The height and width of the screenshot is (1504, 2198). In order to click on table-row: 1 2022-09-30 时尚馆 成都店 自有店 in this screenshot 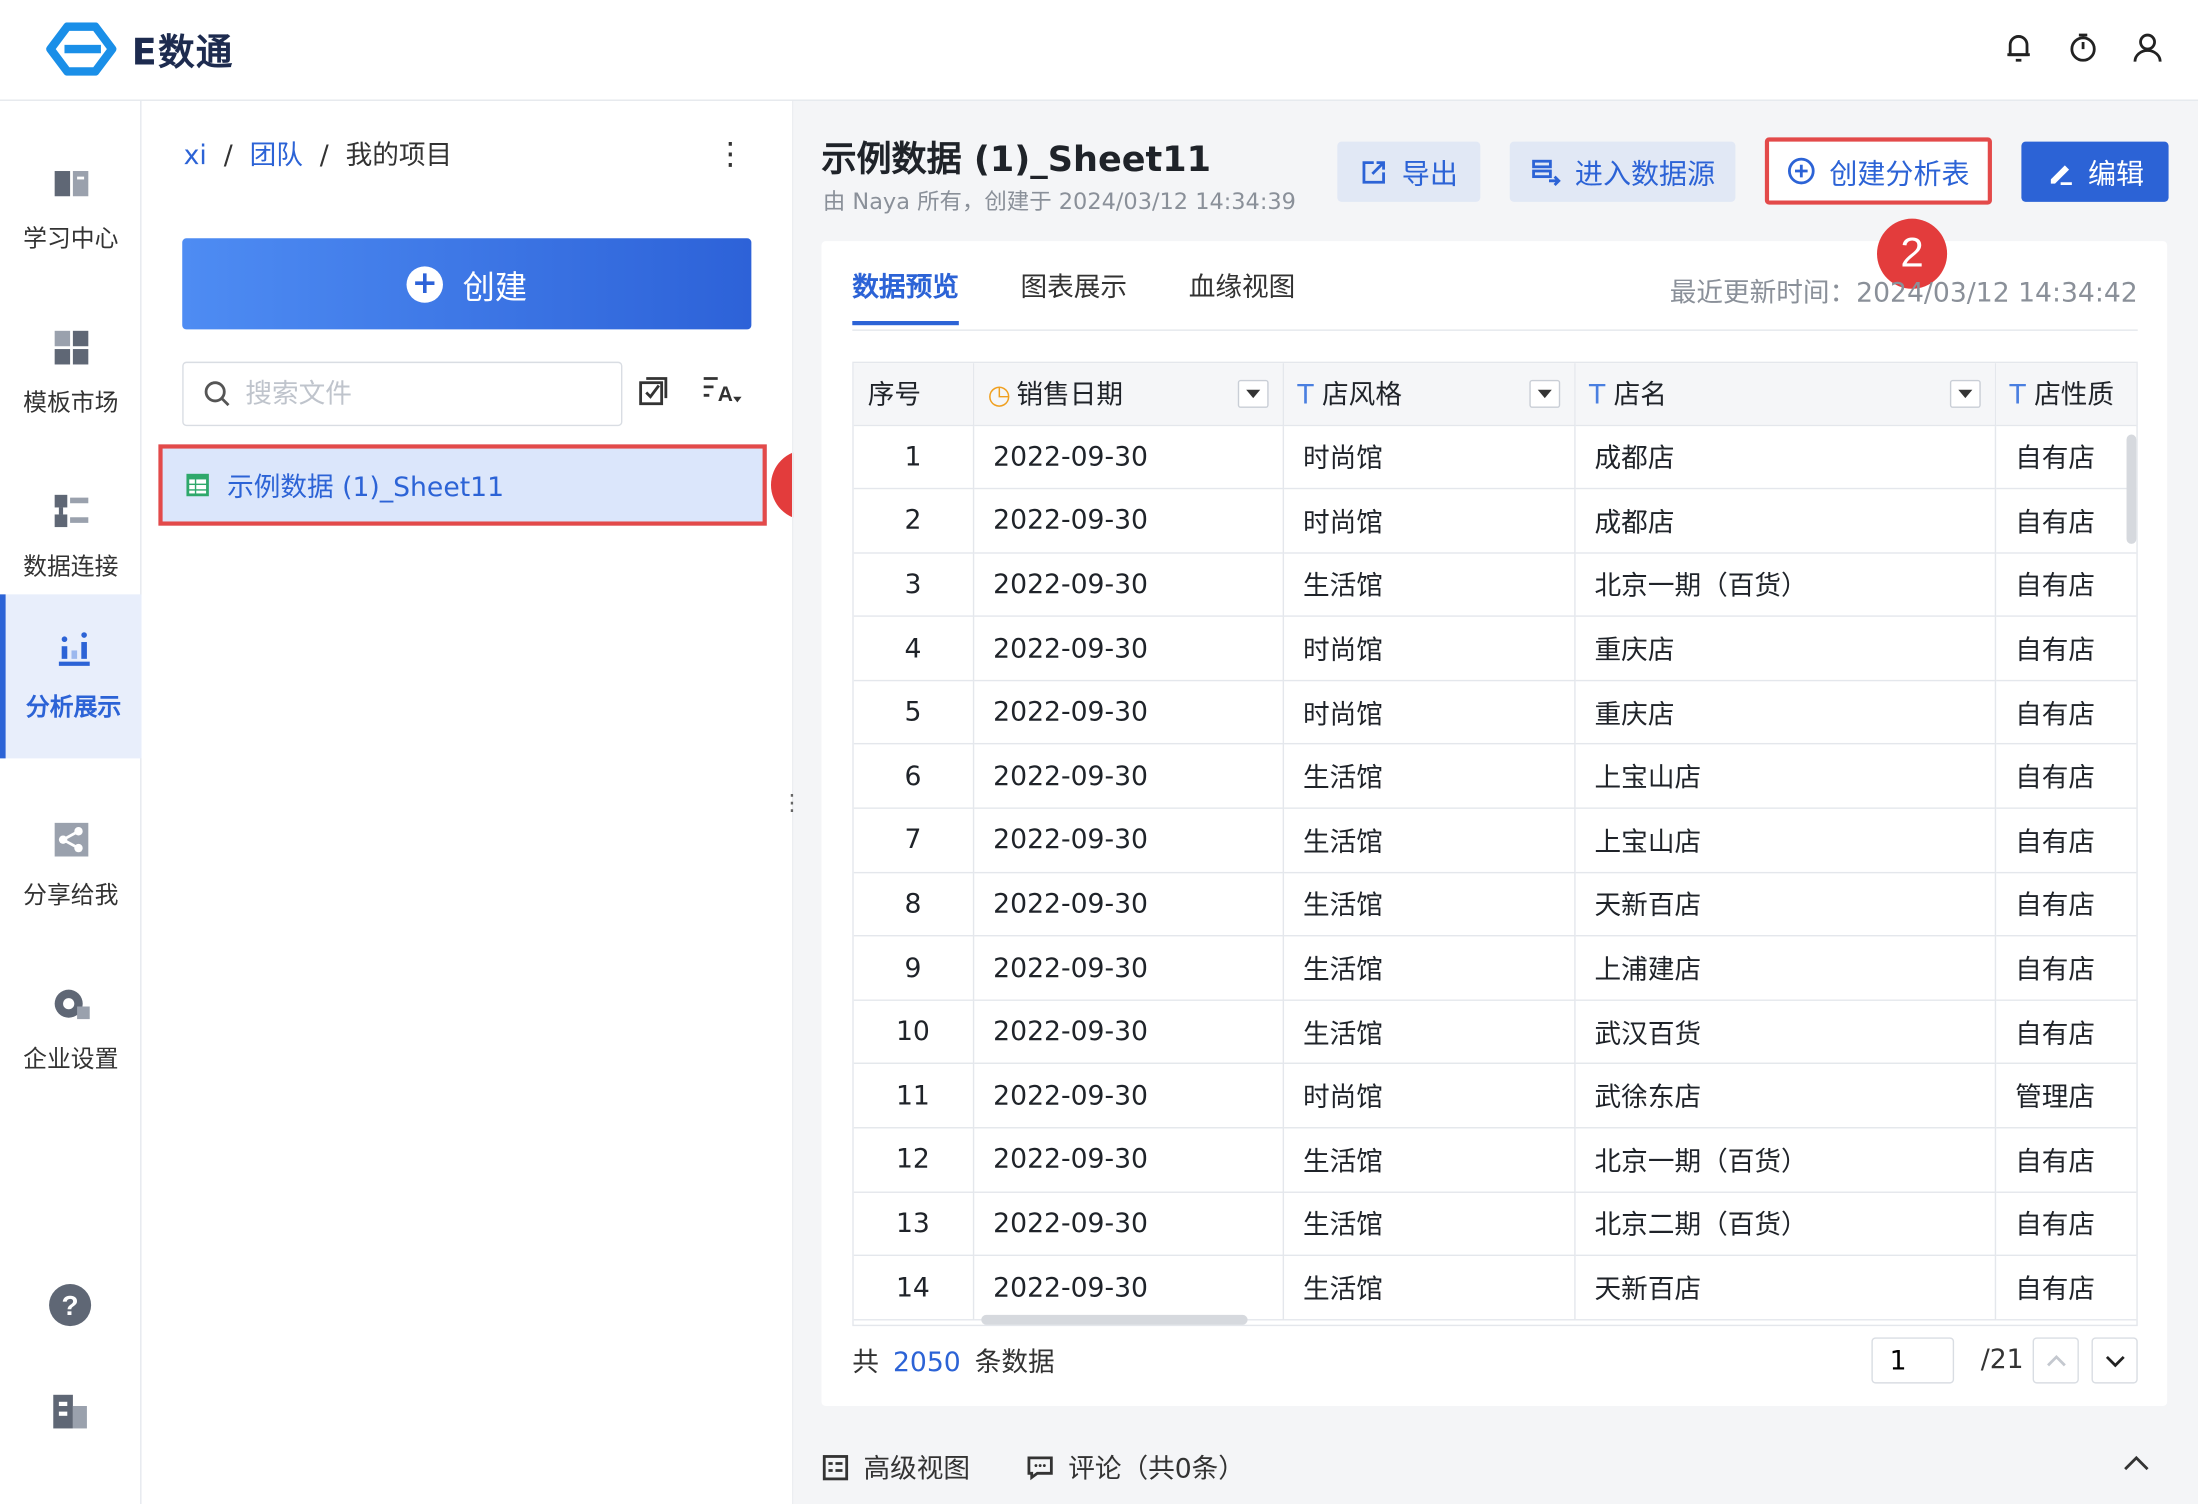, I will do `click(1495, 457)`.